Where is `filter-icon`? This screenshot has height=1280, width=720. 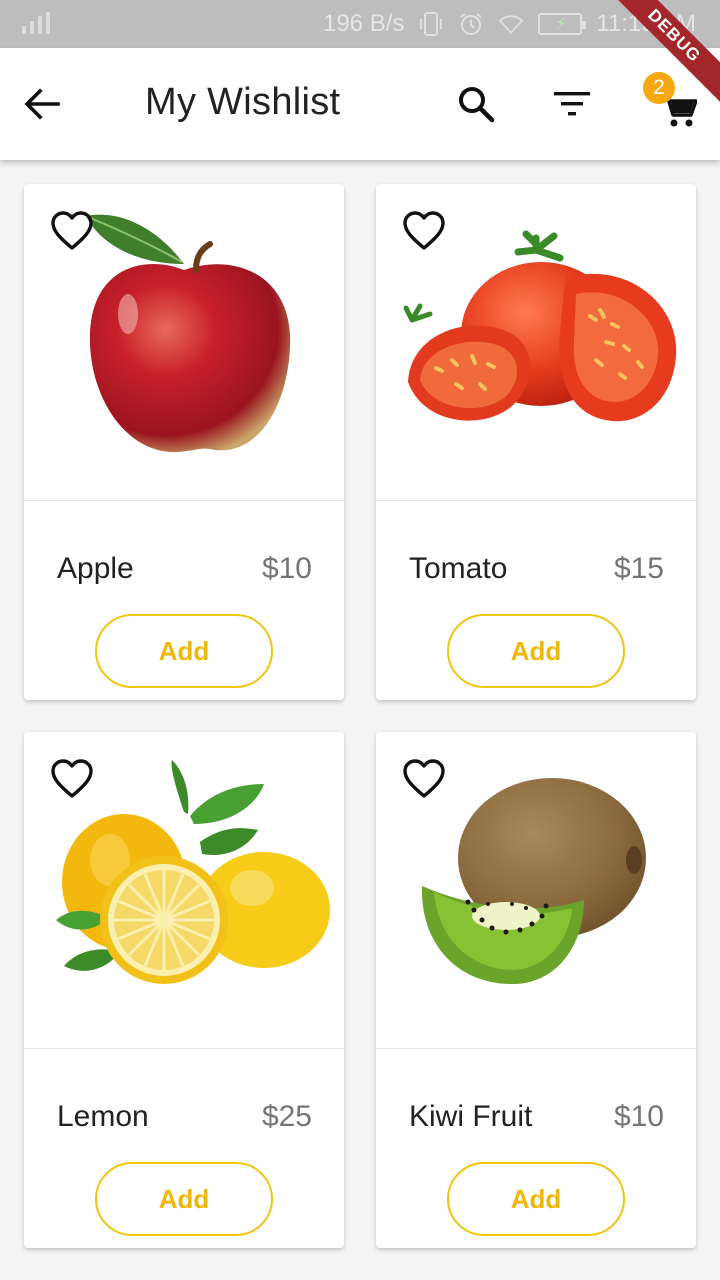
filter-icon is located at coordinates (572, 104).